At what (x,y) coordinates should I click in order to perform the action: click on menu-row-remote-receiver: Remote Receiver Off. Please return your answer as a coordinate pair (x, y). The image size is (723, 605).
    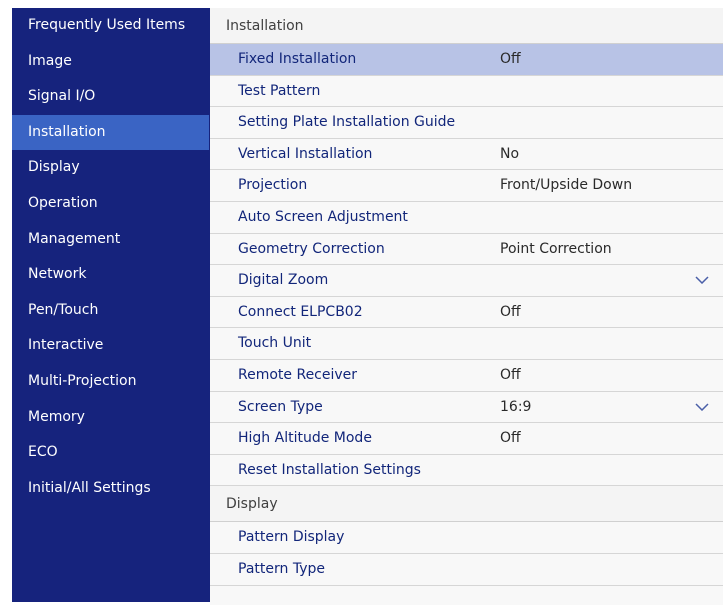
    Looking at the image, I should click on (466, 375).